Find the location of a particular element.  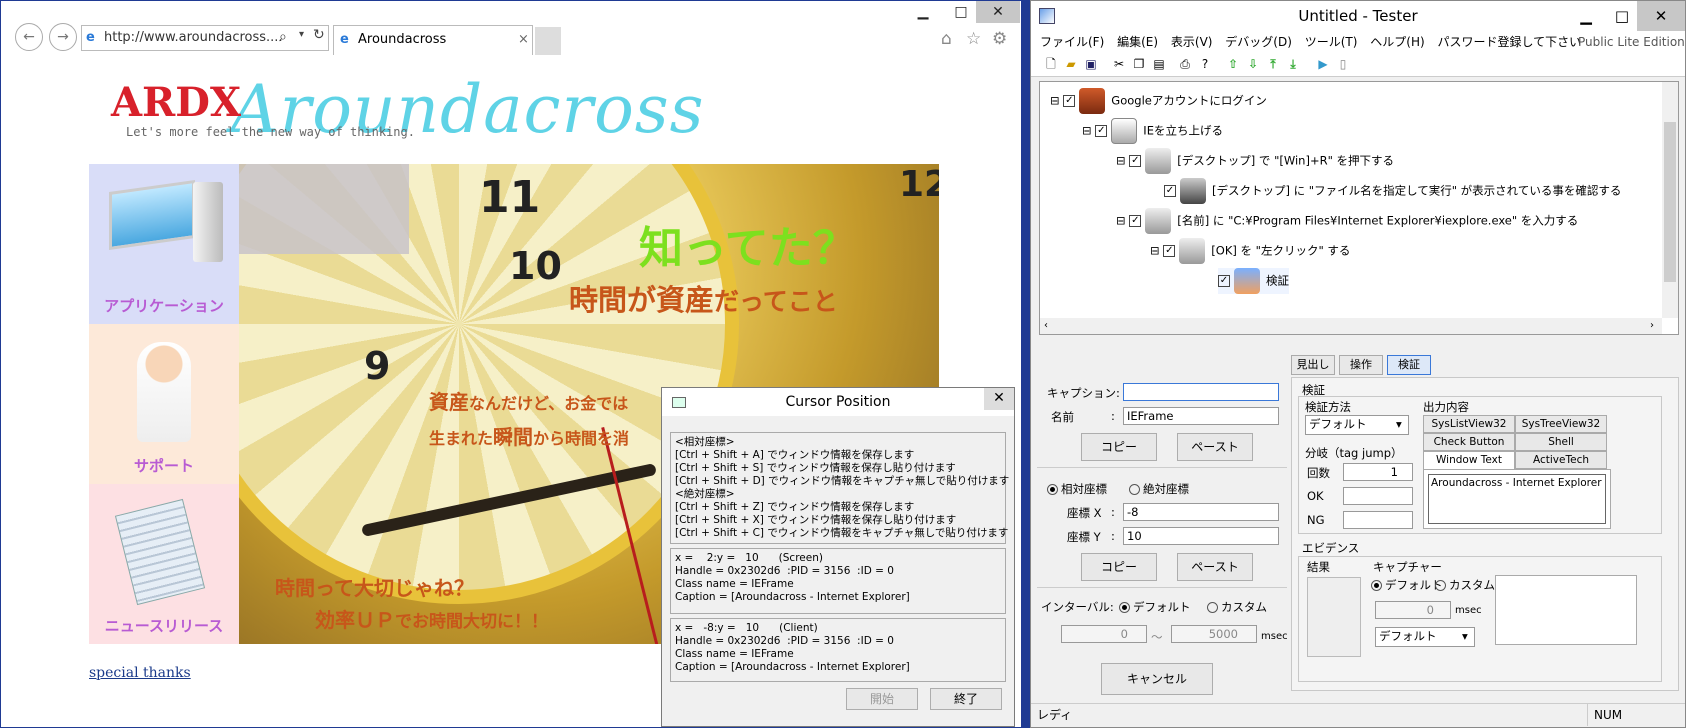

chevron-down-icon: ▾ is located at coordinates (301, 34).